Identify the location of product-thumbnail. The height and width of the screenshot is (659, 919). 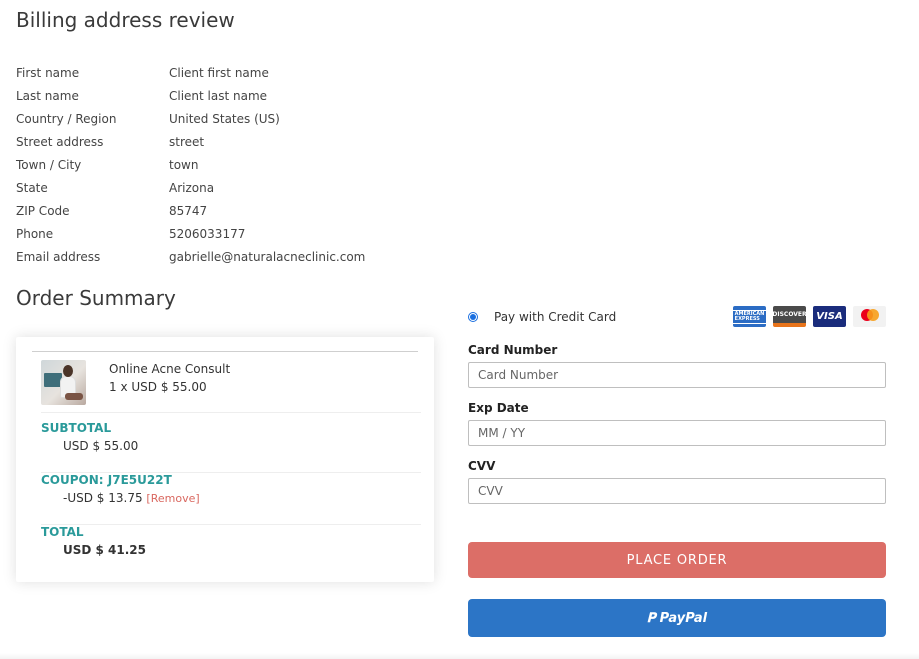
(63, 382).